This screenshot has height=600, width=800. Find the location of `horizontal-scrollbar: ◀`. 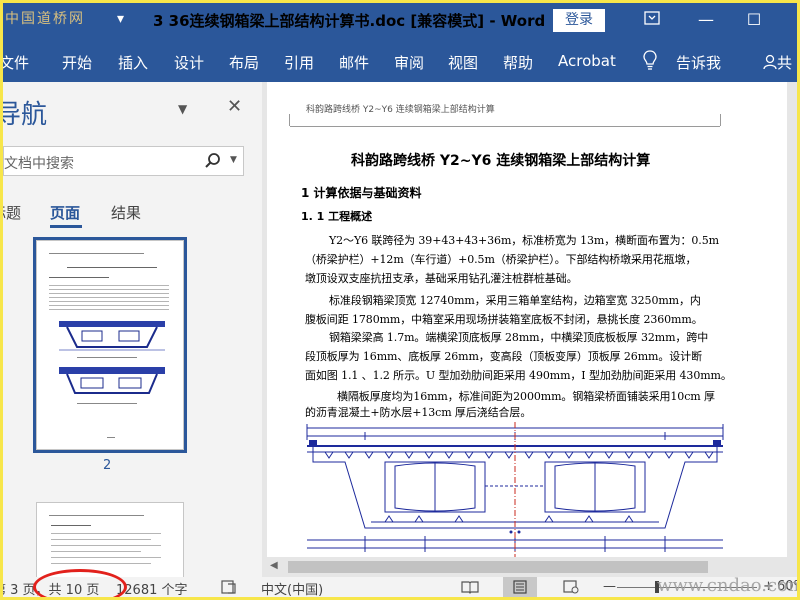

horizontal-scrollbar: ◀ is located at coordinates (529, 567).